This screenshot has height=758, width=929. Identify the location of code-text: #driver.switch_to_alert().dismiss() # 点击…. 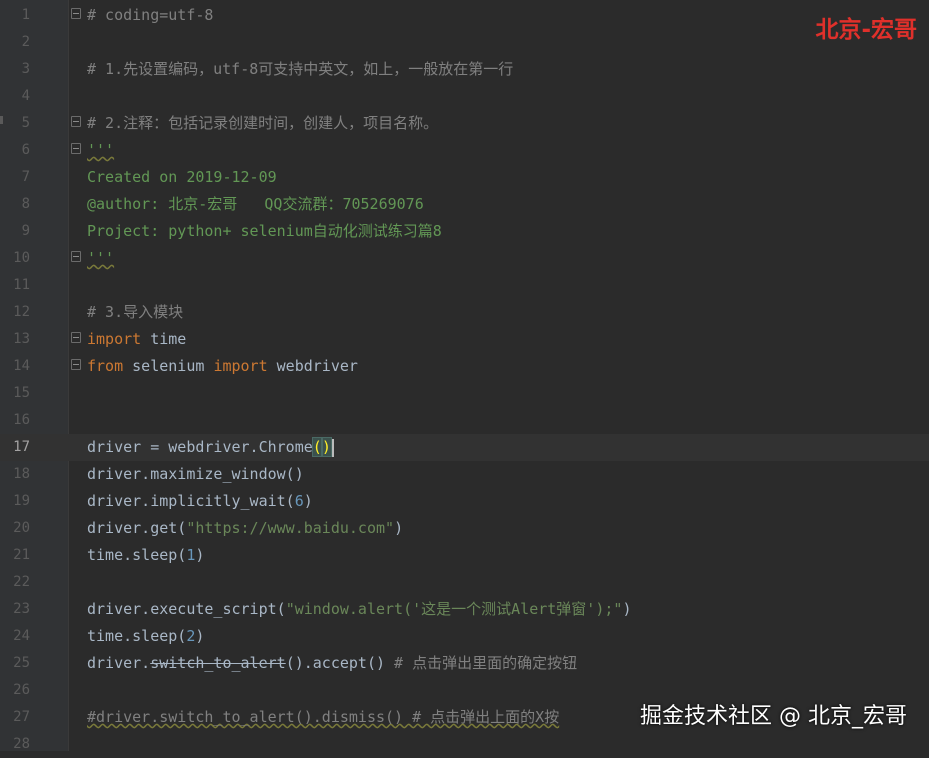
(323, 717).